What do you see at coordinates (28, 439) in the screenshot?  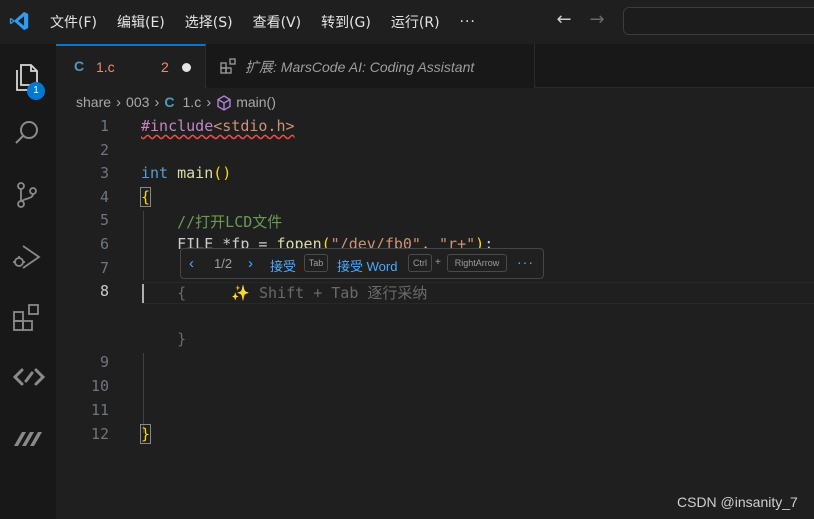 I see `marscode-ai-icon` at bounding box center [28, 439].